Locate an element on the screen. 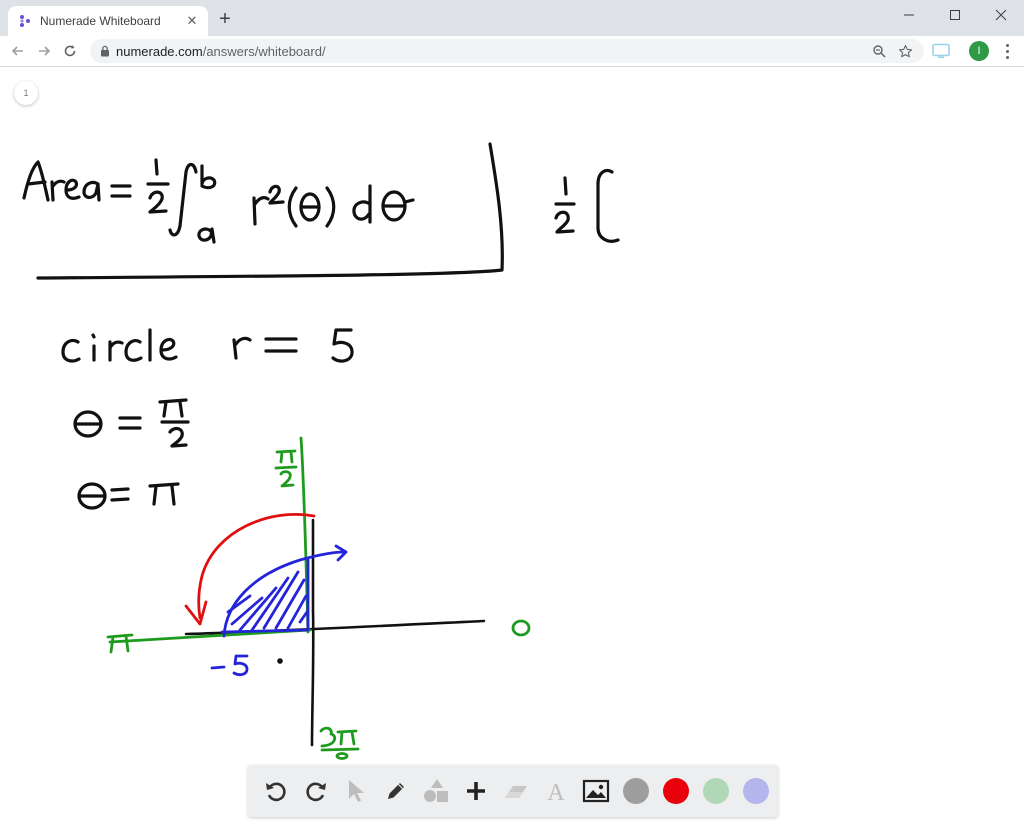 This screenshot has width=1024, height=824. image-button is located at coordinates (596, 791).